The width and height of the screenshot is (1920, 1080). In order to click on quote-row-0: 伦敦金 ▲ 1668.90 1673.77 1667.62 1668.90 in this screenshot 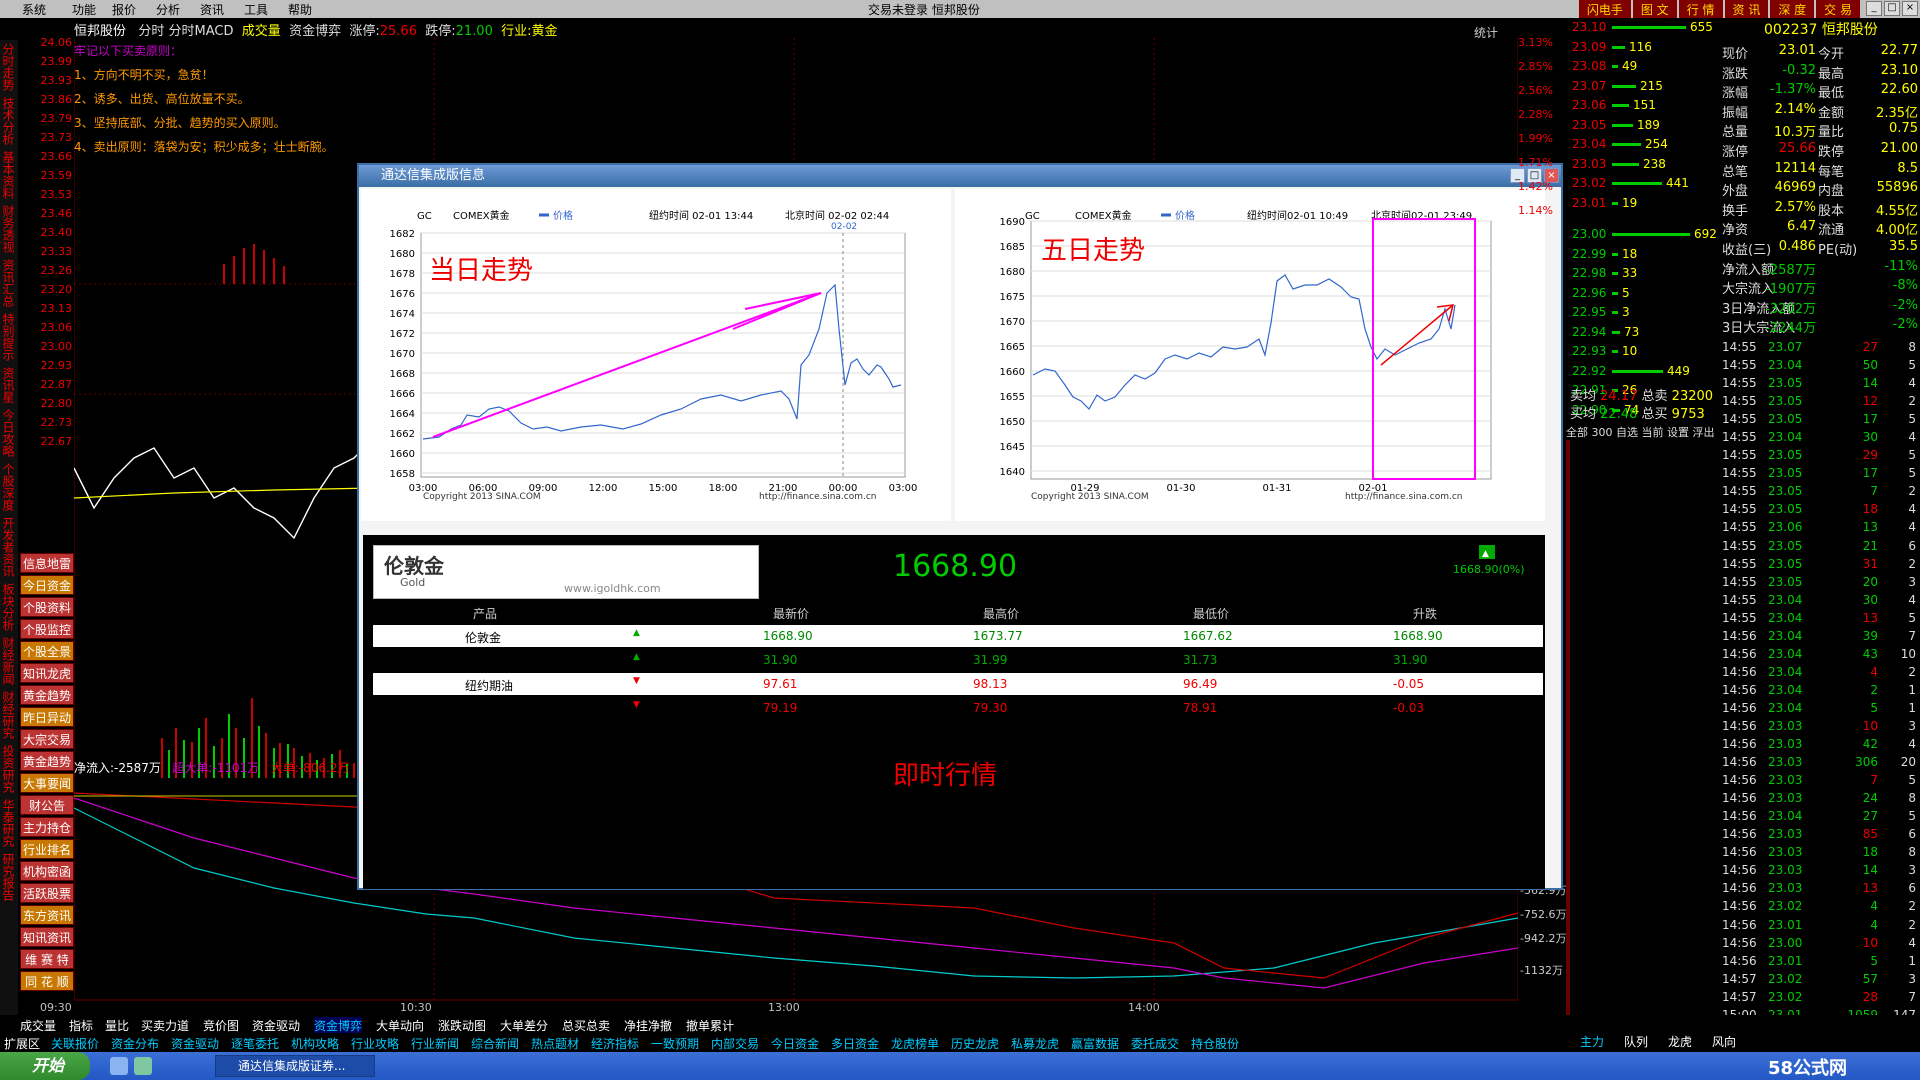, I will do `click(958, 636)`.